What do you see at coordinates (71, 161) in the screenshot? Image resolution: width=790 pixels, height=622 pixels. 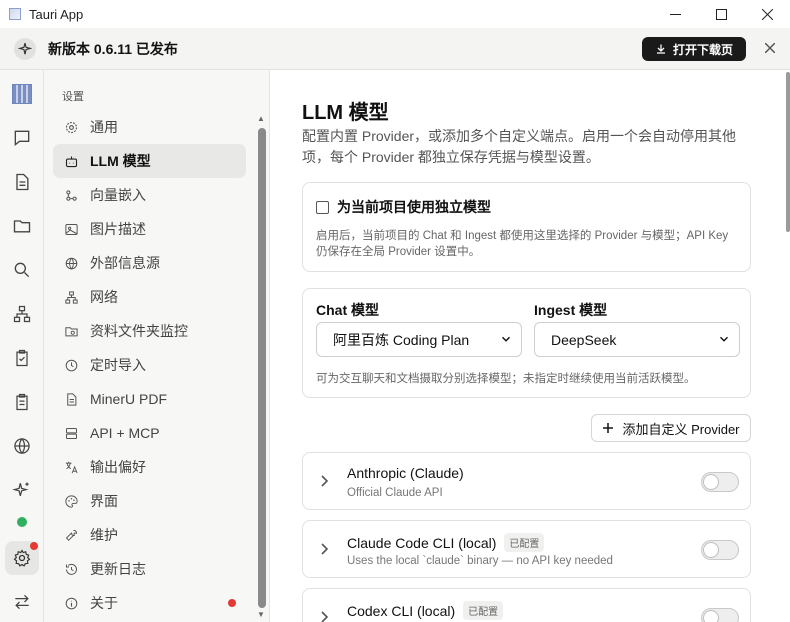 I see `bot-icon` at bounding box center [71, 161].